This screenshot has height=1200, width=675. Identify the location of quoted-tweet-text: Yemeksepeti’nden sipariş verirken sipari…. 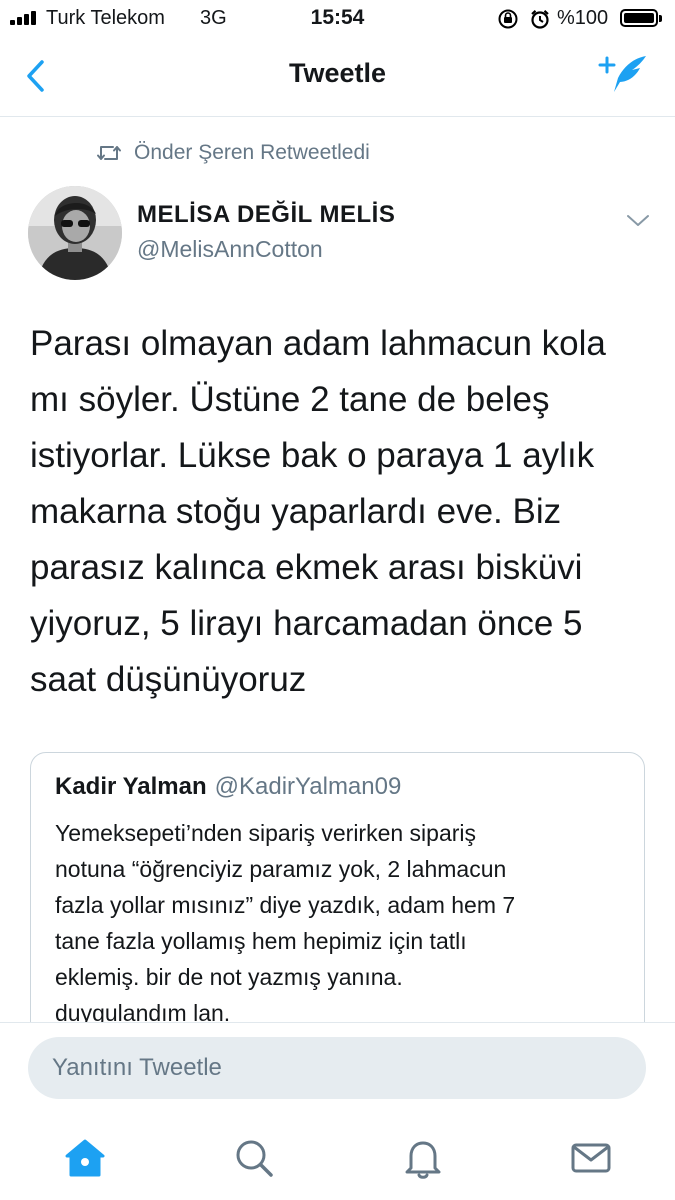
(285, 923).